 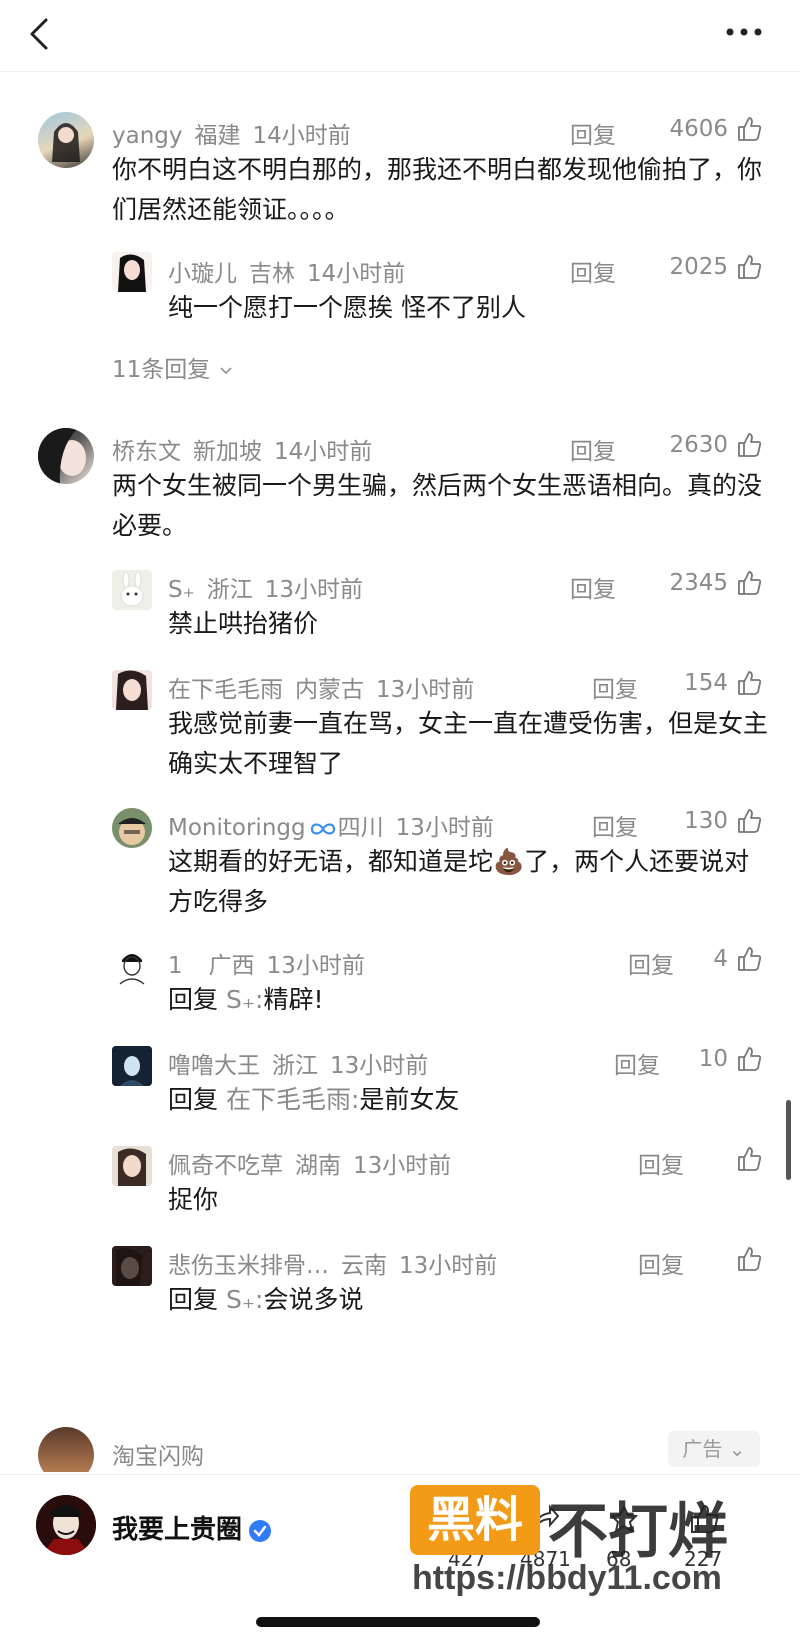 What do you see at coordinates (706, 683) in the screenshot?
I see `like-count: 154` at bounding box center [706, 683].